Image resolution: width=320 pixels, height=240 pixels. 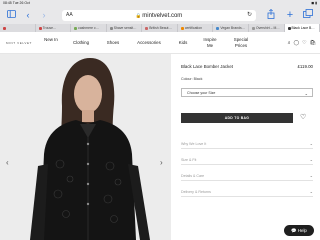 I want to click on nav-inspire-me: Inspire Me, so click(x=210, y=42).